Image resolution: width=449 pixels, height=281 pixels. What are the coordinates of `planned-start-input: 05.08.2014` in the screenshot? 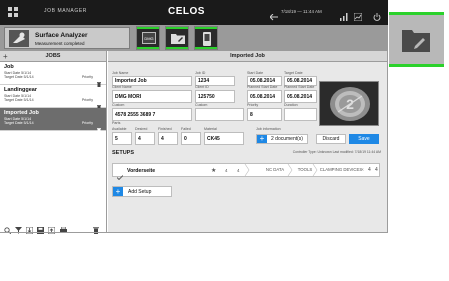 It's located at (264, 96).